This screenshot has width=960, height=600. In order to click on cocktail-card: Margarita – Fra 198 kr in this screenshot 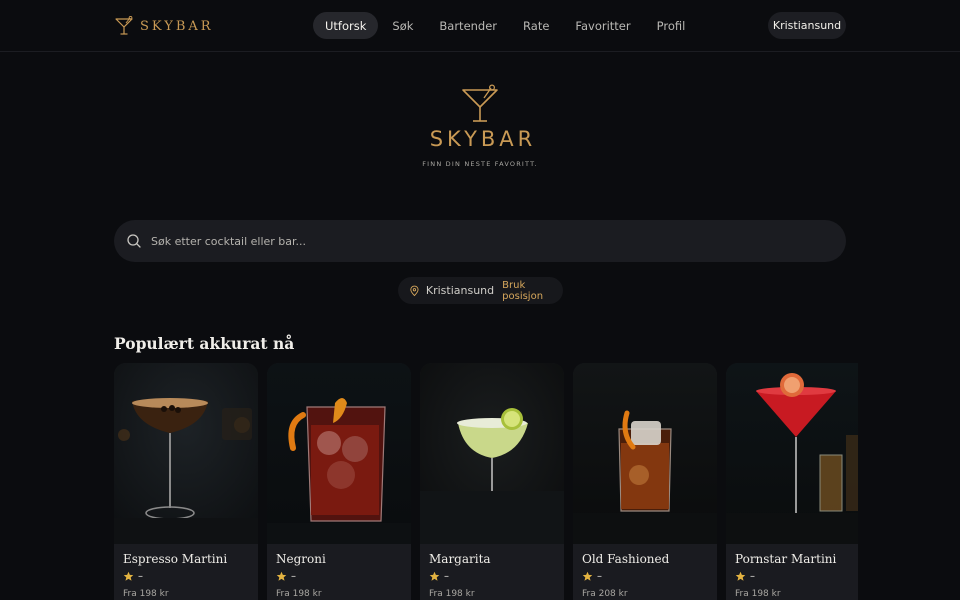, I will do `click(492, 481)`.